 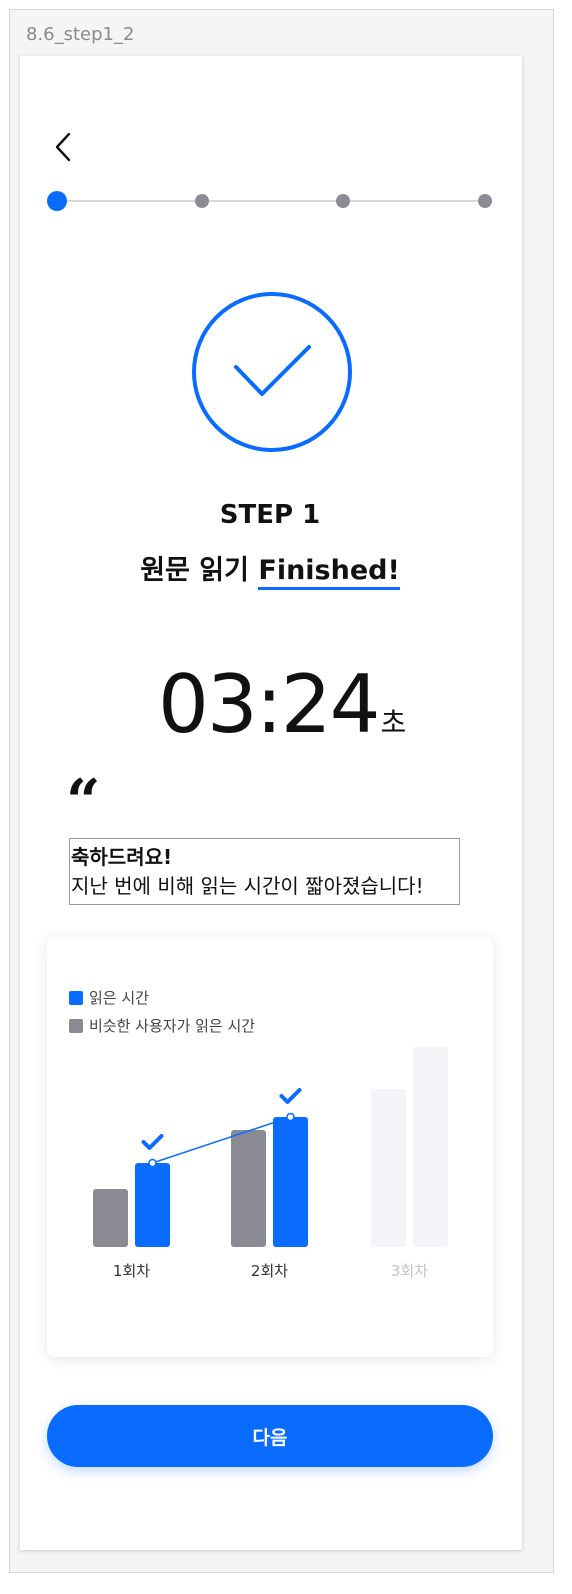 I want to click on task-name: 원문 읽기, so click(x=199, y=570).